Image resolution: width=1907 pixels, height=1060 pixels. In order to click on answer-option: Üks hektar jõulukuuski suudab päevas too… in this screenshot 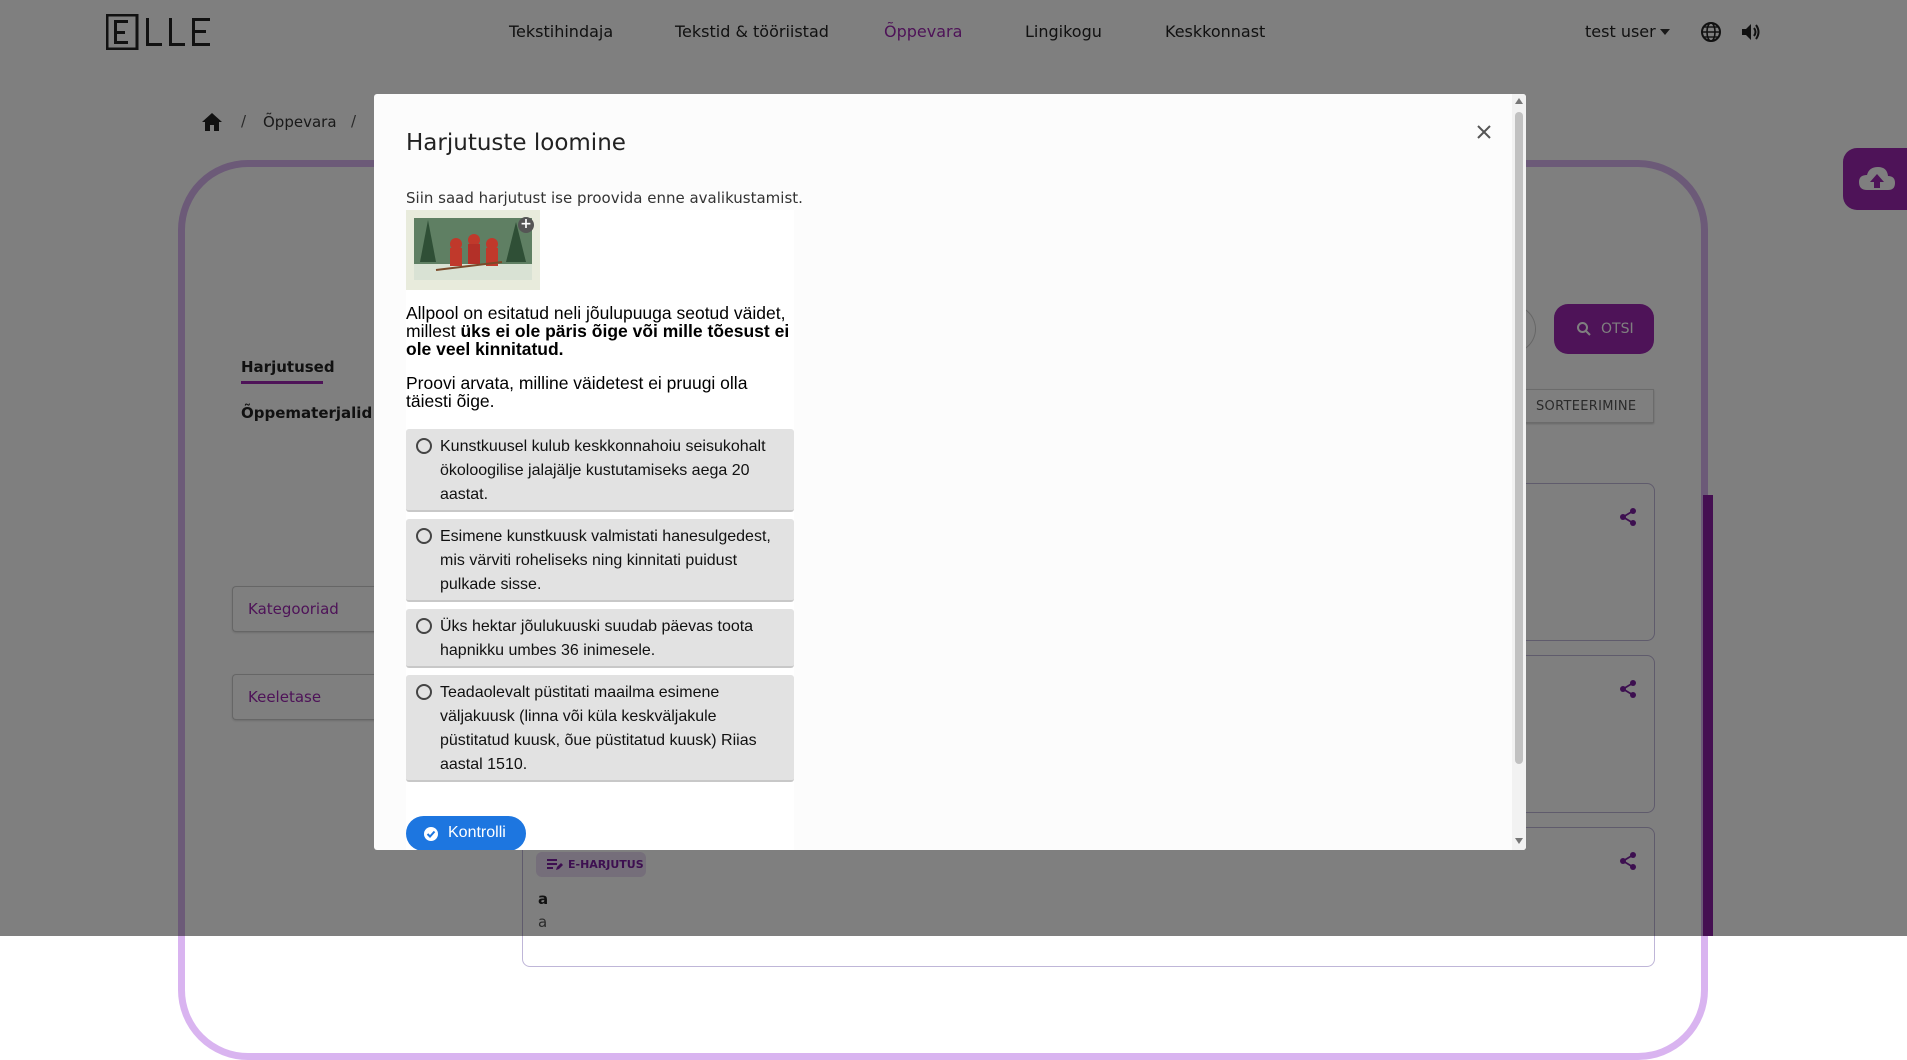, I will do `click(600, 638)`.